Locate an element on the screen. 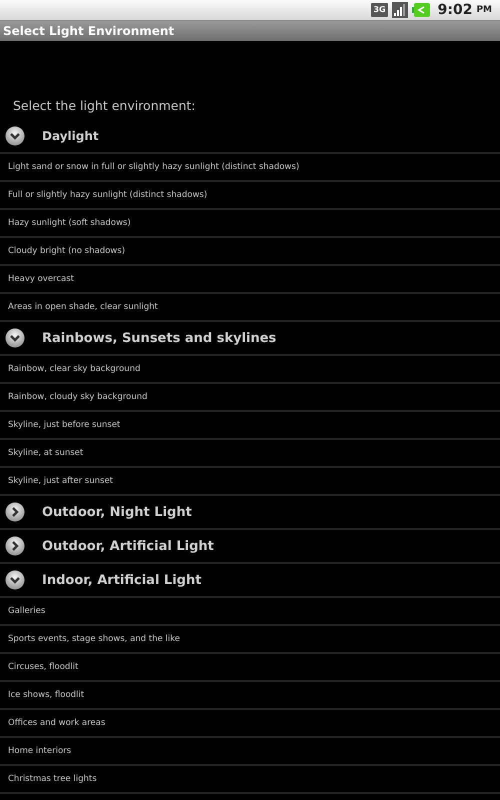  list-item: Skyline, at sunset is located at coordinates (250, 454).